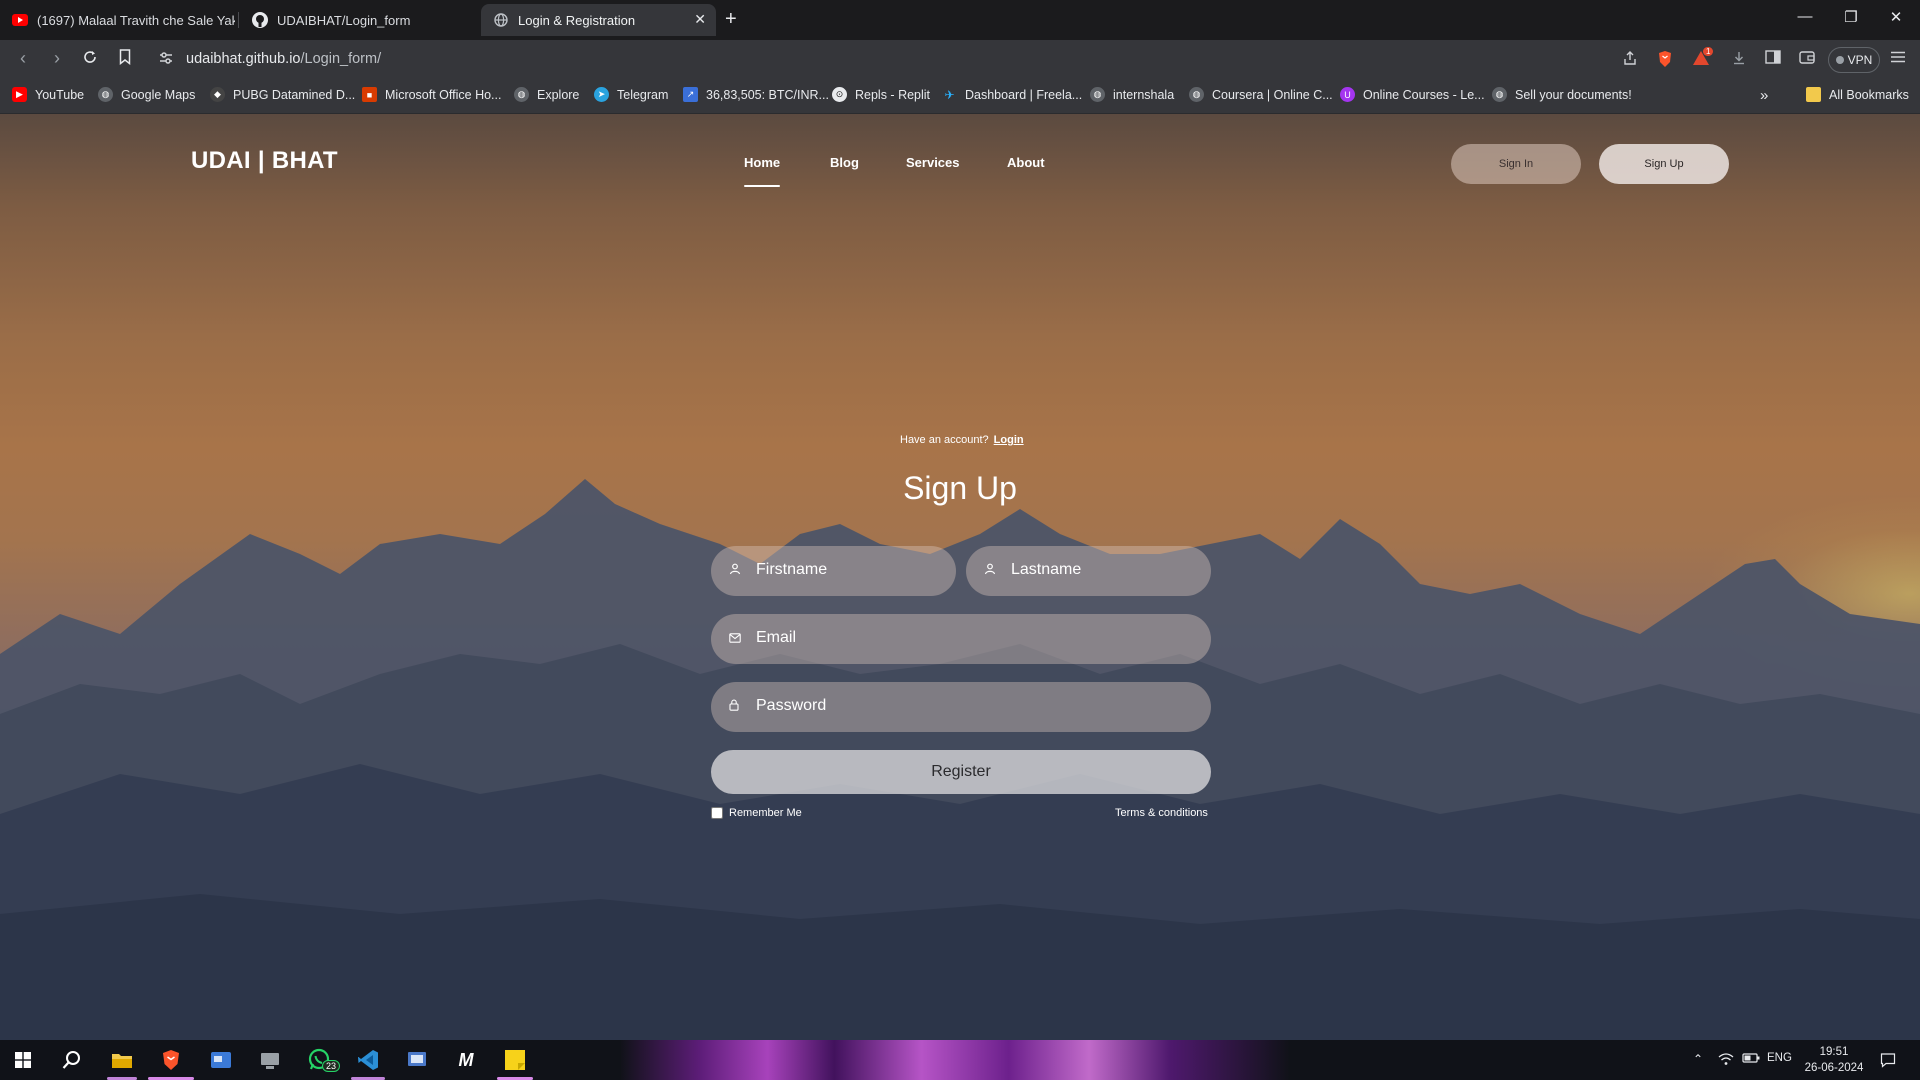 Image resolution: width=1920 pixels, height=1080 pixels. What do you see at coordinates (1854, 60) in the screenshot?
I see `vpn-button: VPN` at bounding box center [1854, 60].